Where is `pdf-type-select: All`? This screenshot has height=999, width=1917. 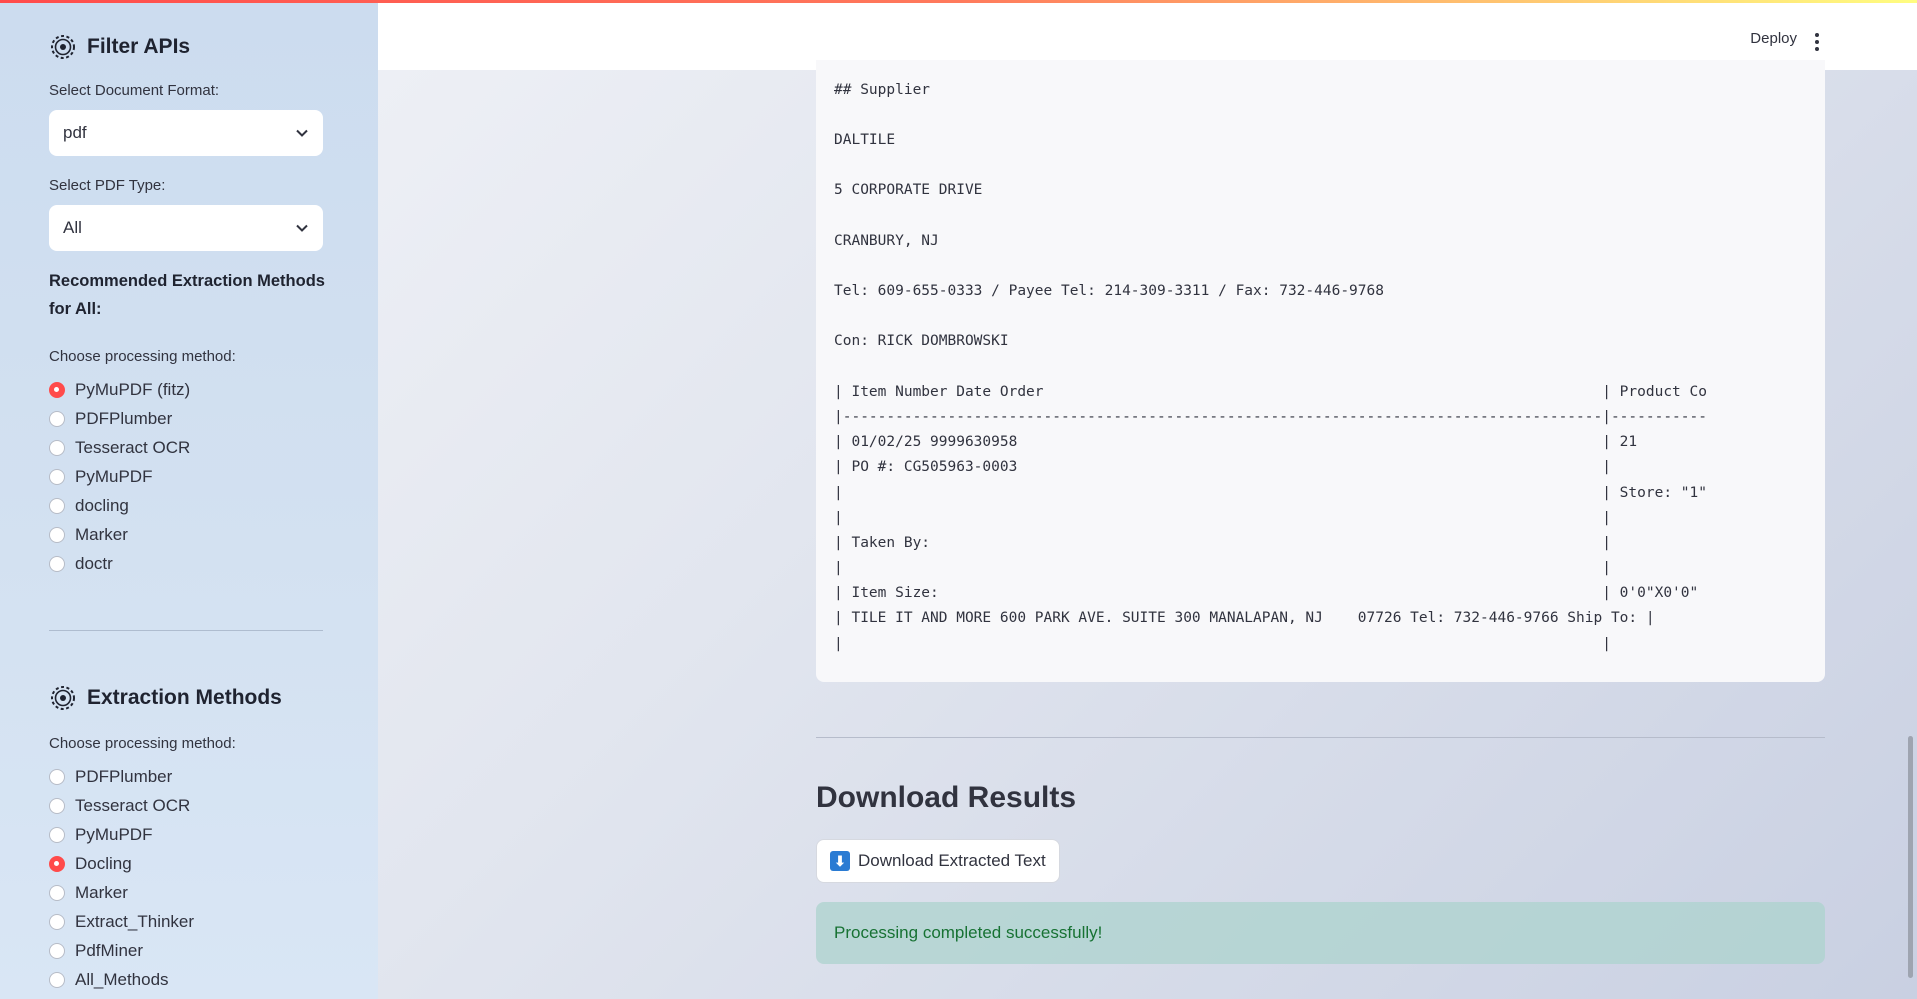
pdf-type-select: All is located at coordinates (186, 228).